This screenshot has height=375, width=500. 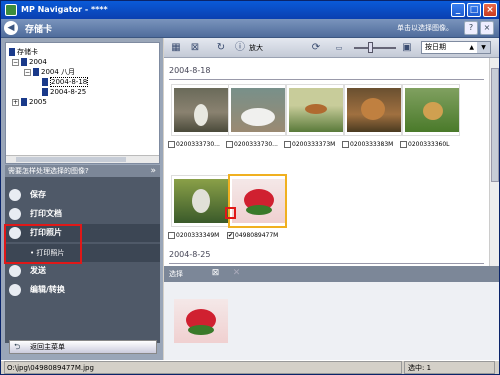 I want to click on deselect-all-icon: ⊠, so click(x=195, y=48).